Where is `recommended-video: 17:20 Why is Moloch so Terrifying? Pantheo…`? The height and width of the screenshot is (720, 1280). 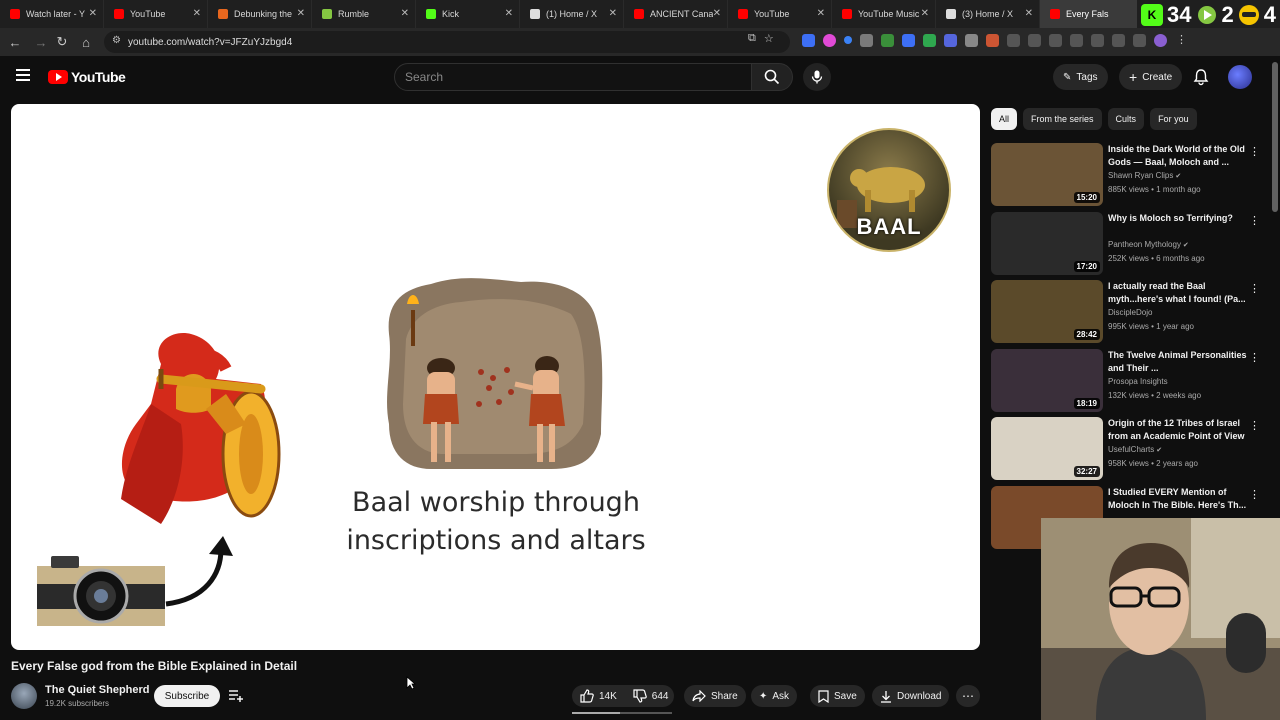
recommended-video: 17:20 Why is Moloch so Terrifying? Pantheo… is located at coordinates (1128, 244).